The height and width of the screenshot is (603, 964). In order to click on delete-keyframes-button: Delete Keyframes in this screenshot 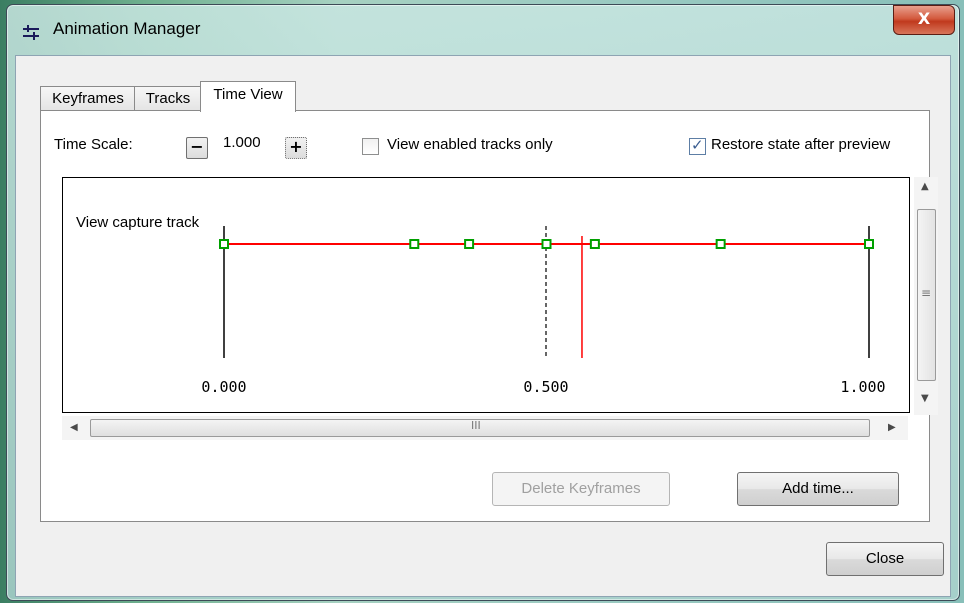, I will do `click(581, 489)`.